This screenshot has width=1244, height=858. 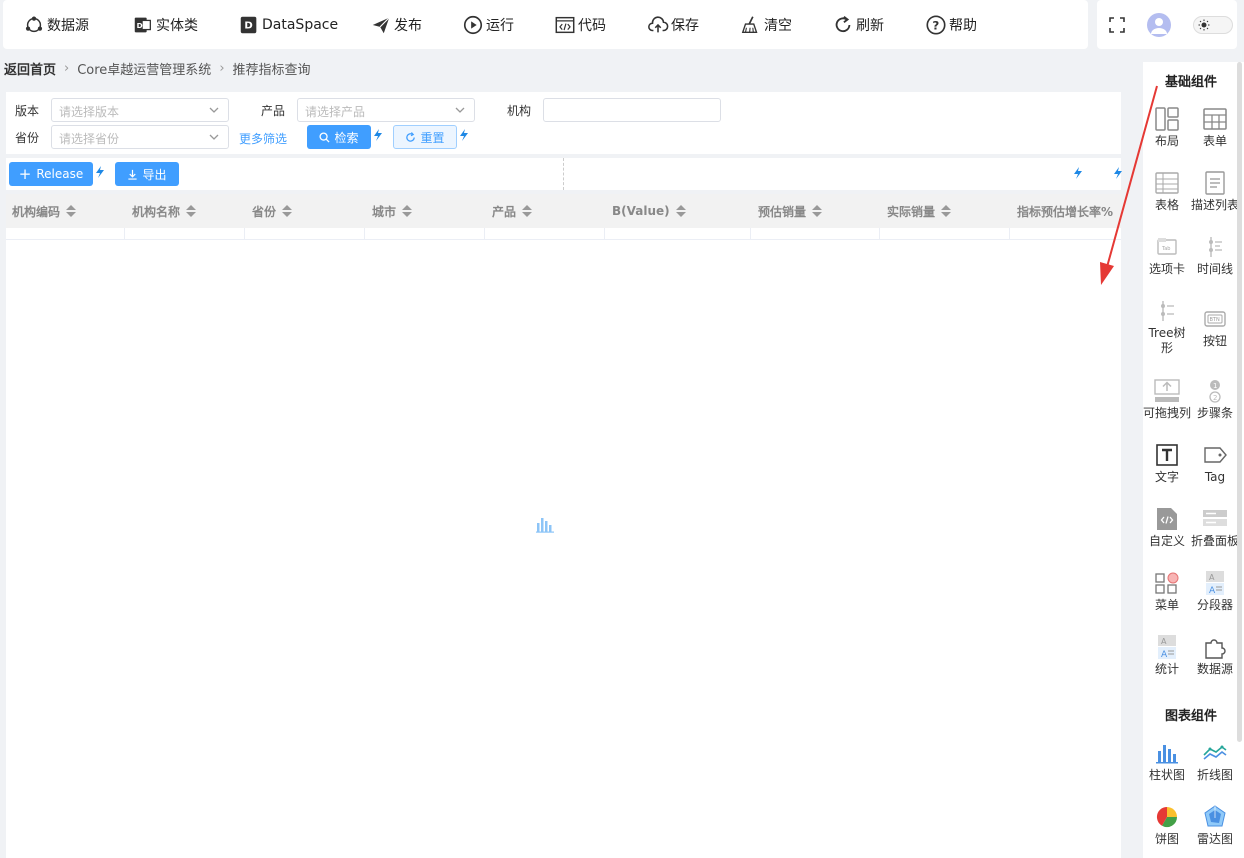 I want to click on component-statistic: AA 统计, so click(x=1167, y=655).